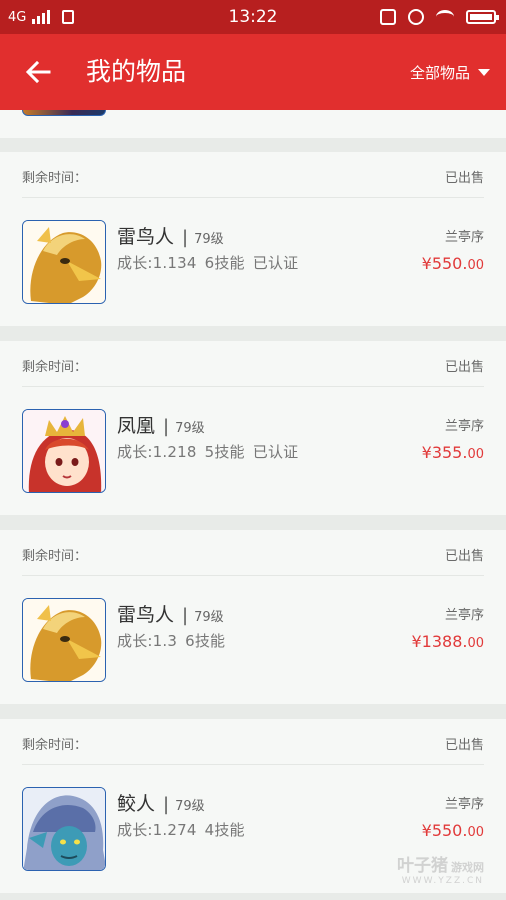  I want to click on price: ¥355.00, so click(453, 452).